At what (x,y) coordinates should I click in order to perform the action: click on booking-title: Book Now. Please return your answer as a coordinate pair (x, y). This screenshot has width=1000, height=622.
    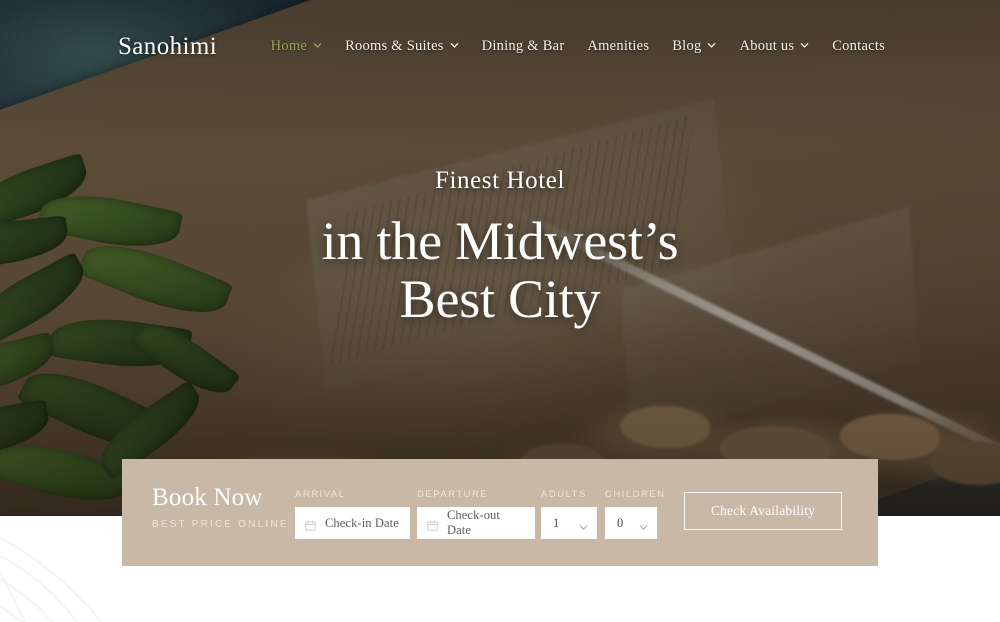
    Looking at the image, I should click on (207, 497).